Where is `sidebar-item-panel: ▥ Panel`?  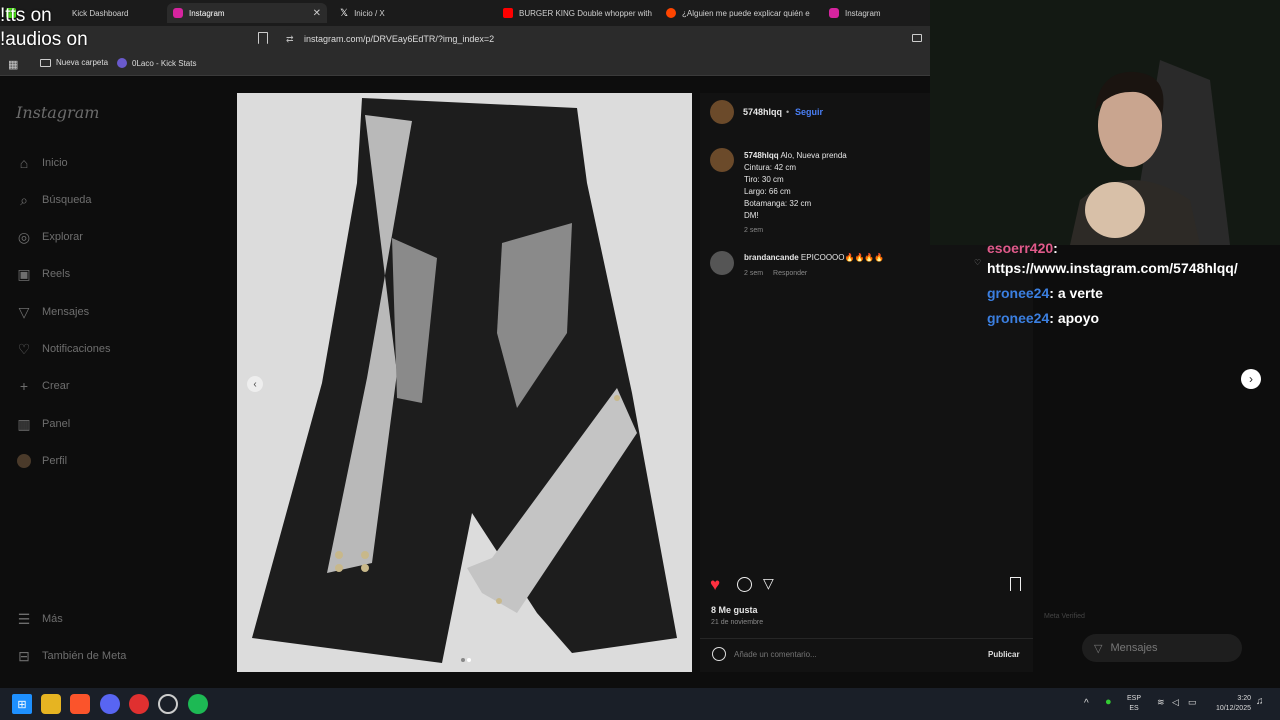
sidebar-item-panel: ▥ Panel is located at coordinates (43, 424).